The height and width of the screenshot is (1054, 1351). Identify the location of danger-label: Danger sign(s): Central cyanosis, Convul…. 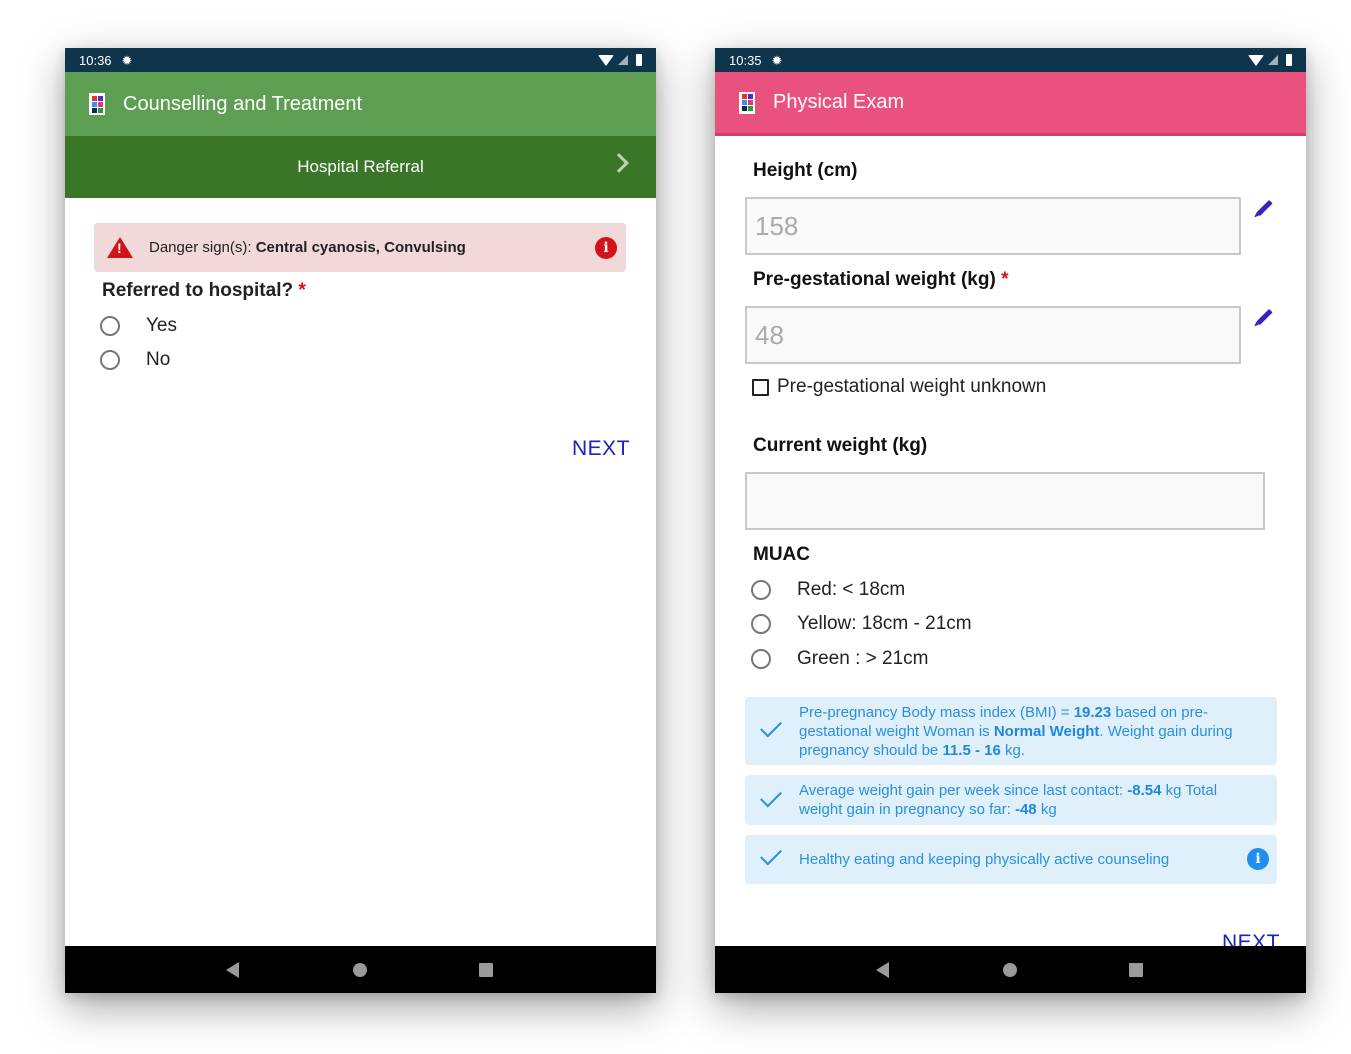
(307, 247).